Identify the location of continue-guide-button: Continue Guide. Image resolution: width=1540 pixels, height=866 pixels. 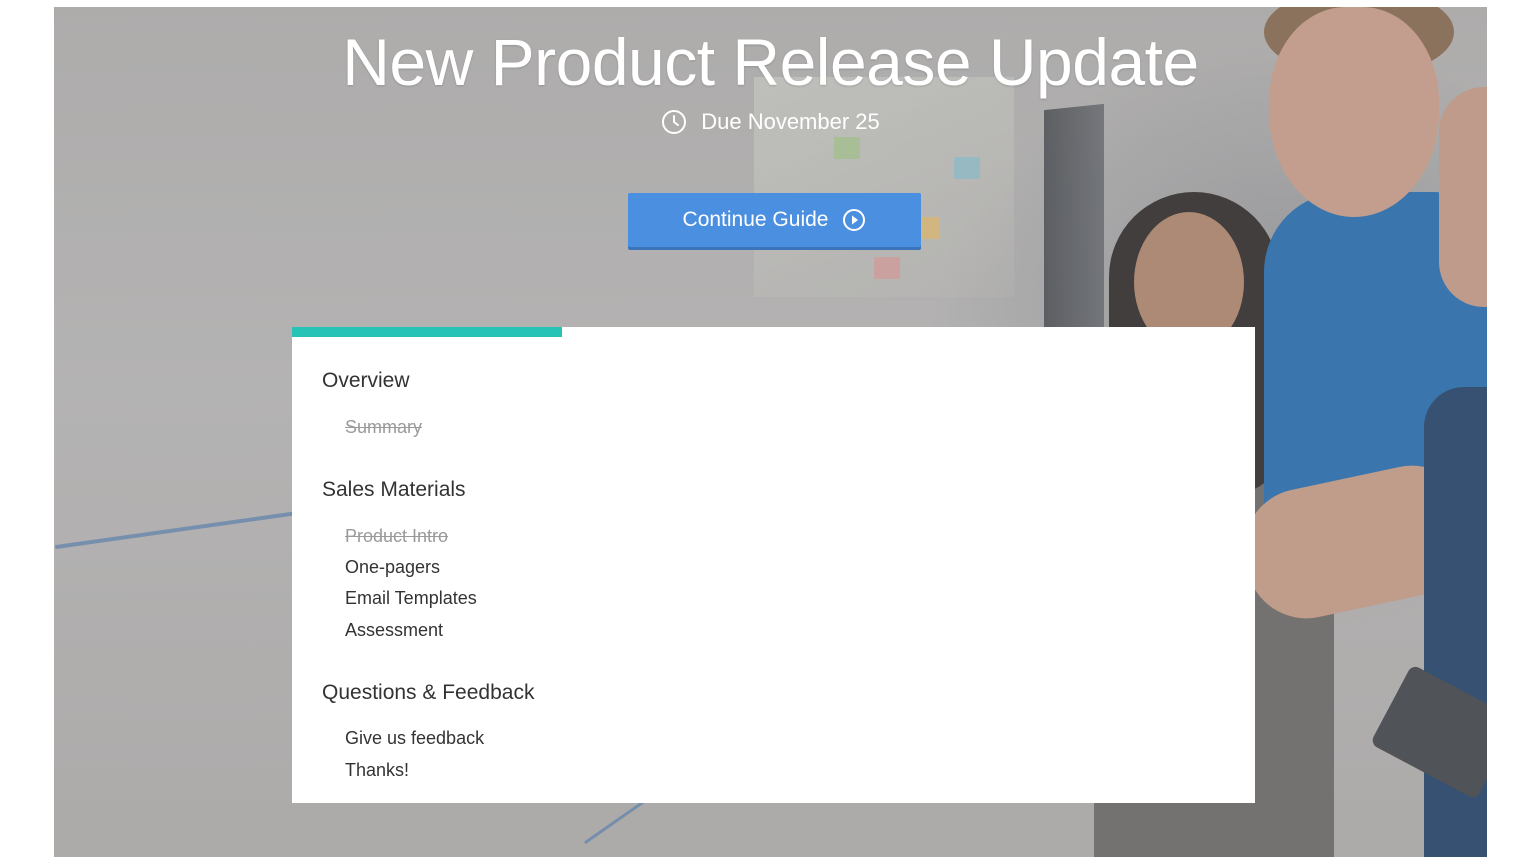
(774, 220).